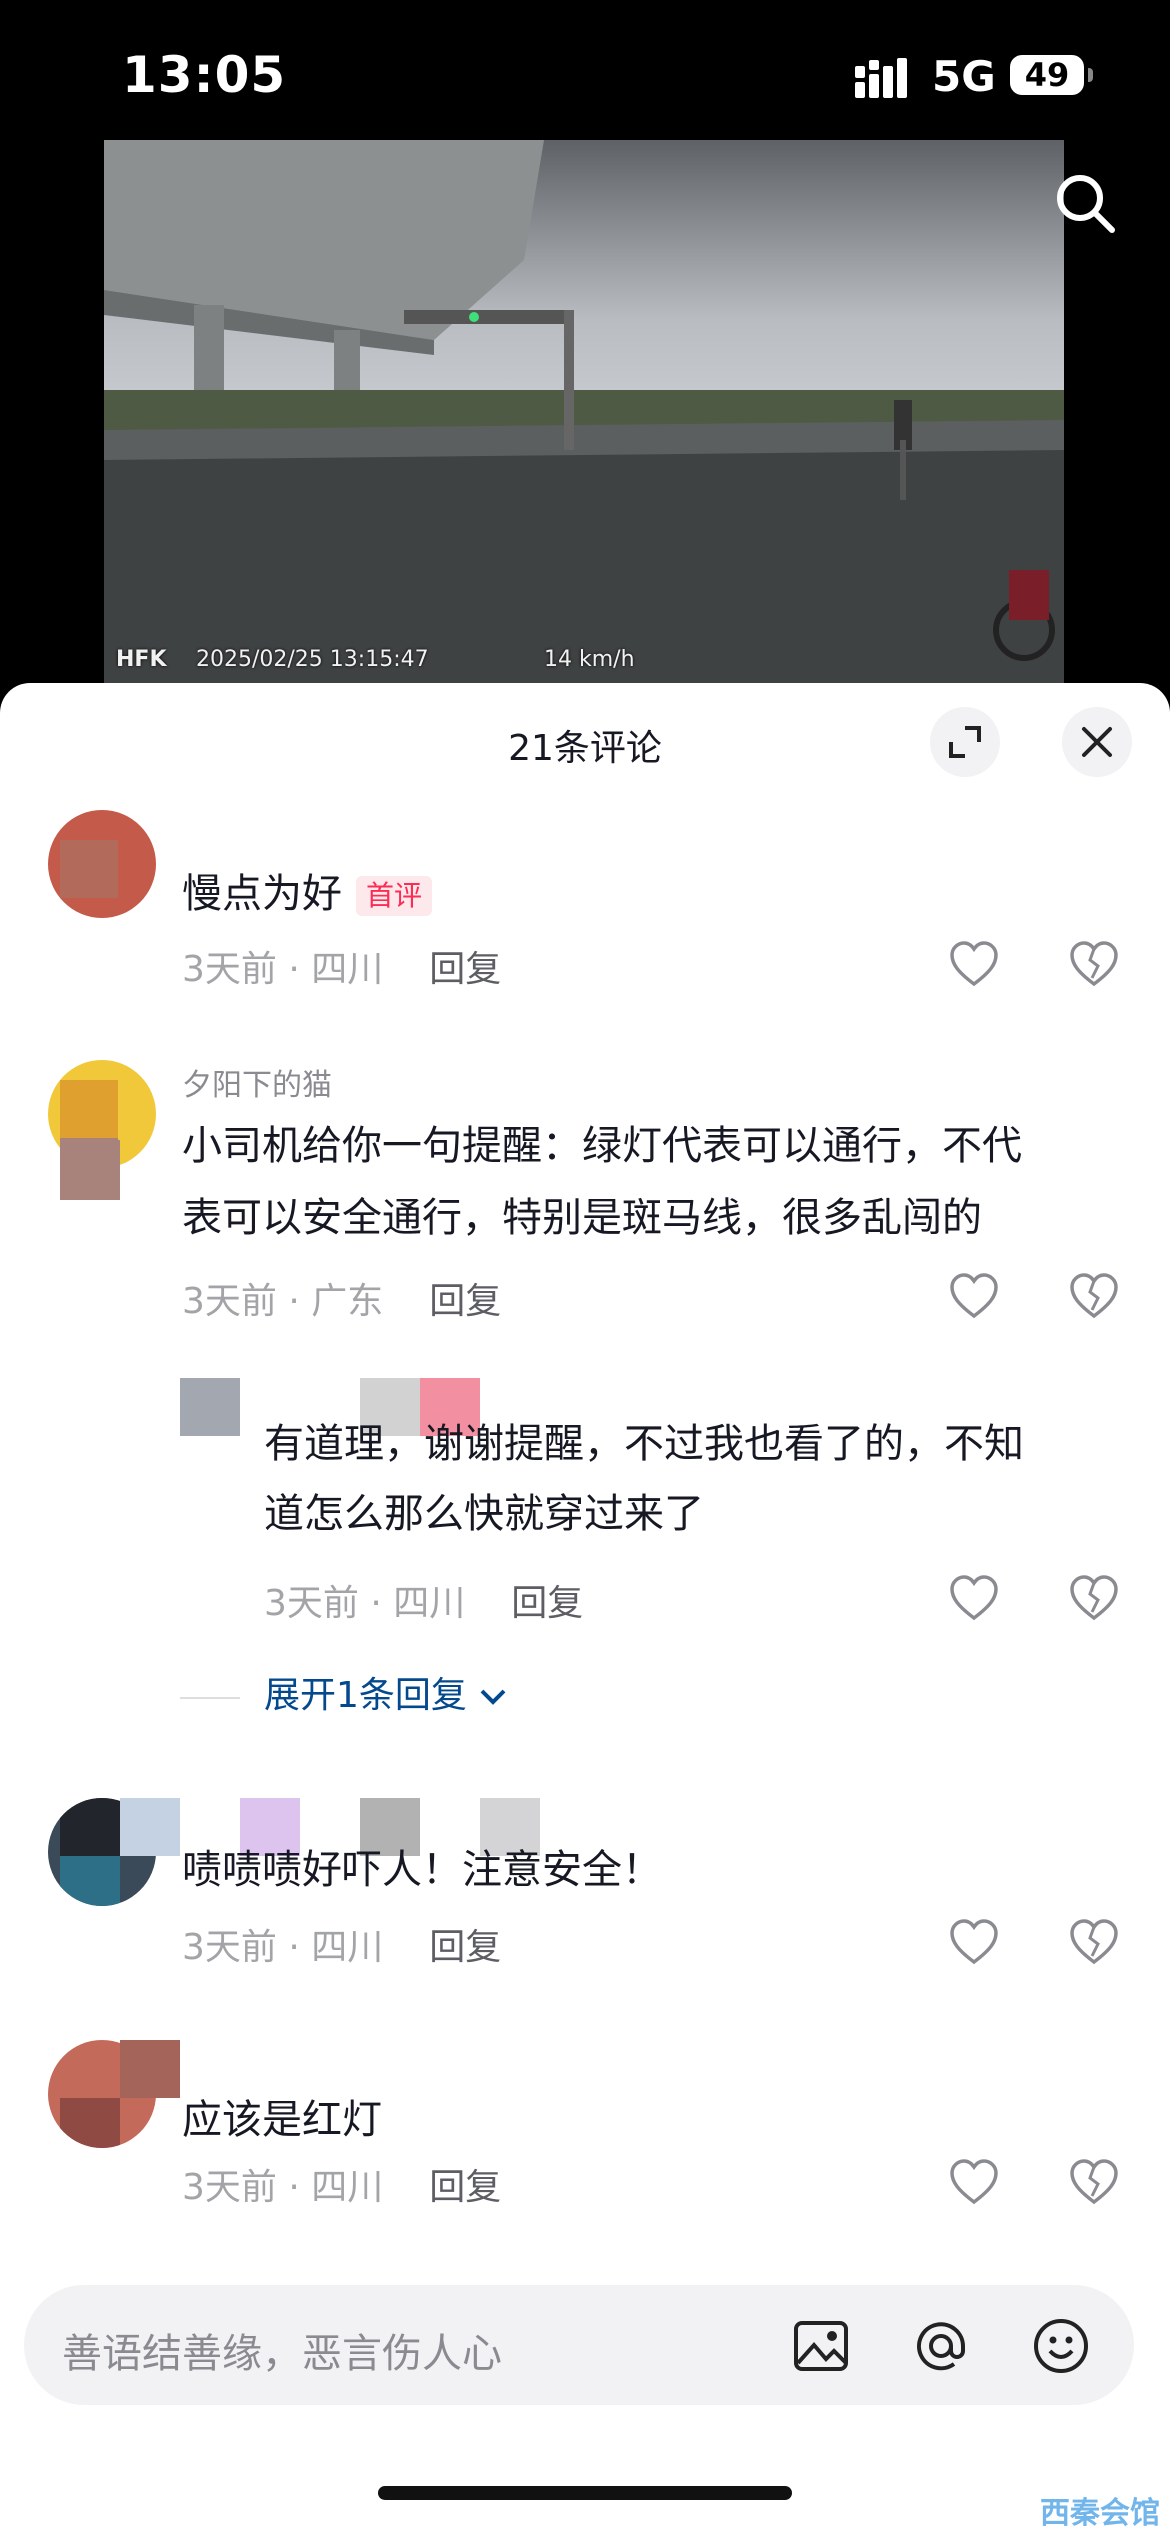  What do you see at coordinates (282, 2120) in the screenshot?
I see `comment-text: 应该是红灯` at bounding box center [282, 2120].